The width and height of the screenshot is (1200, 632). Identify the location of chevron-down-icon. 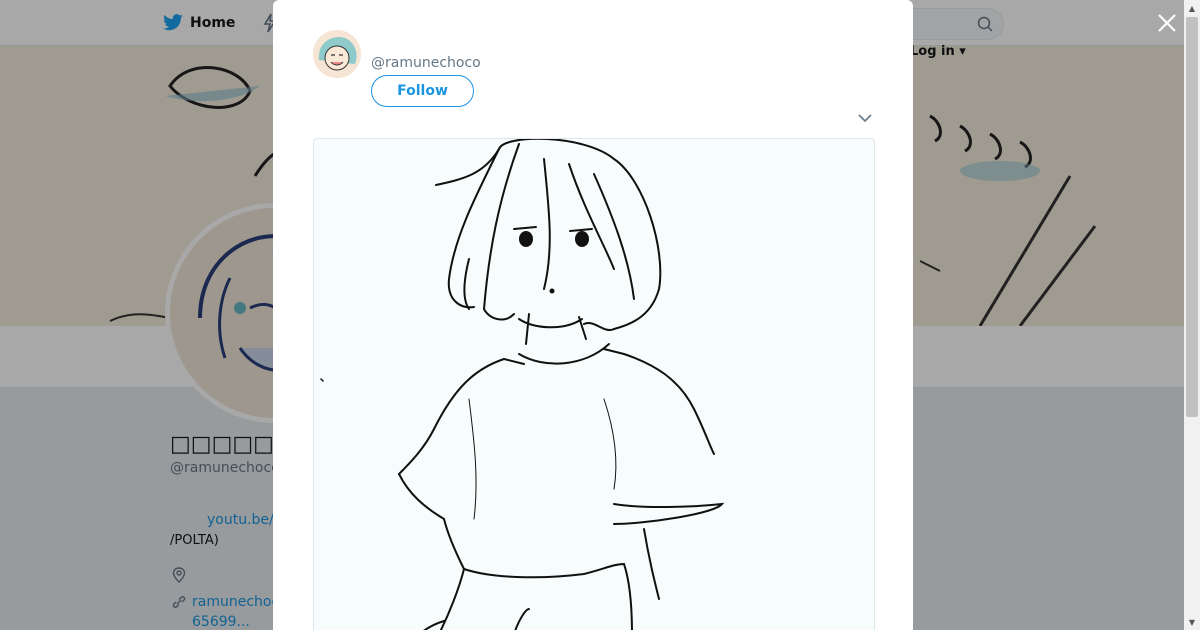
(865, 118).